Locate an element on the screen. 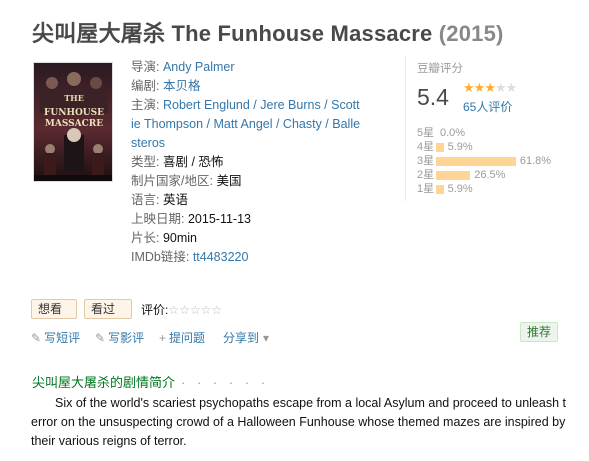 The width and height of the screenshot is (589, 461). cast-link: Robert Englund / Jere Burns / Scott is located at coordinates (261, 105).